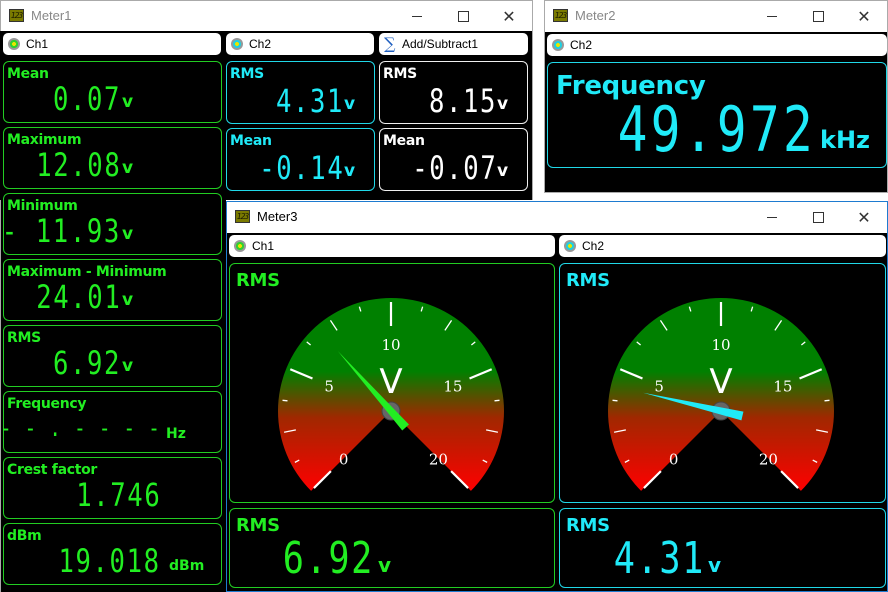 This screenshot has width=888, height=592. I want to click on readout-ch1-dbm: dBm 19.018 dBm, so click(112, 554).